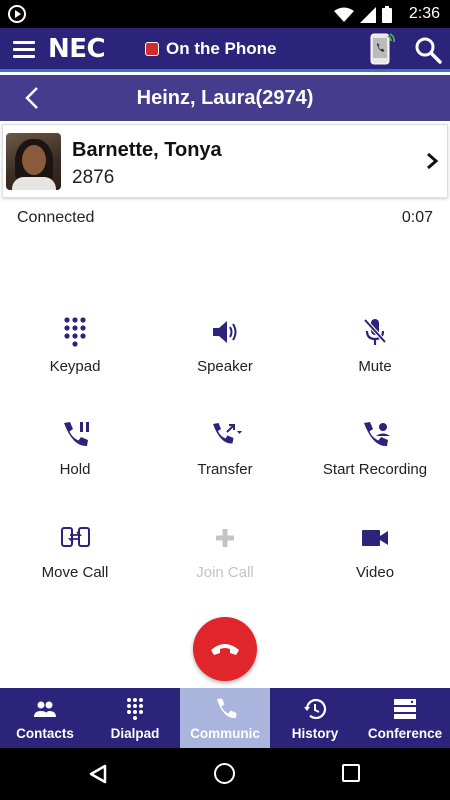 The image size is (450, 800). Describe the element at coordinates (432, 161) in the screenshot. I see `chevron-right-icon` at that location.